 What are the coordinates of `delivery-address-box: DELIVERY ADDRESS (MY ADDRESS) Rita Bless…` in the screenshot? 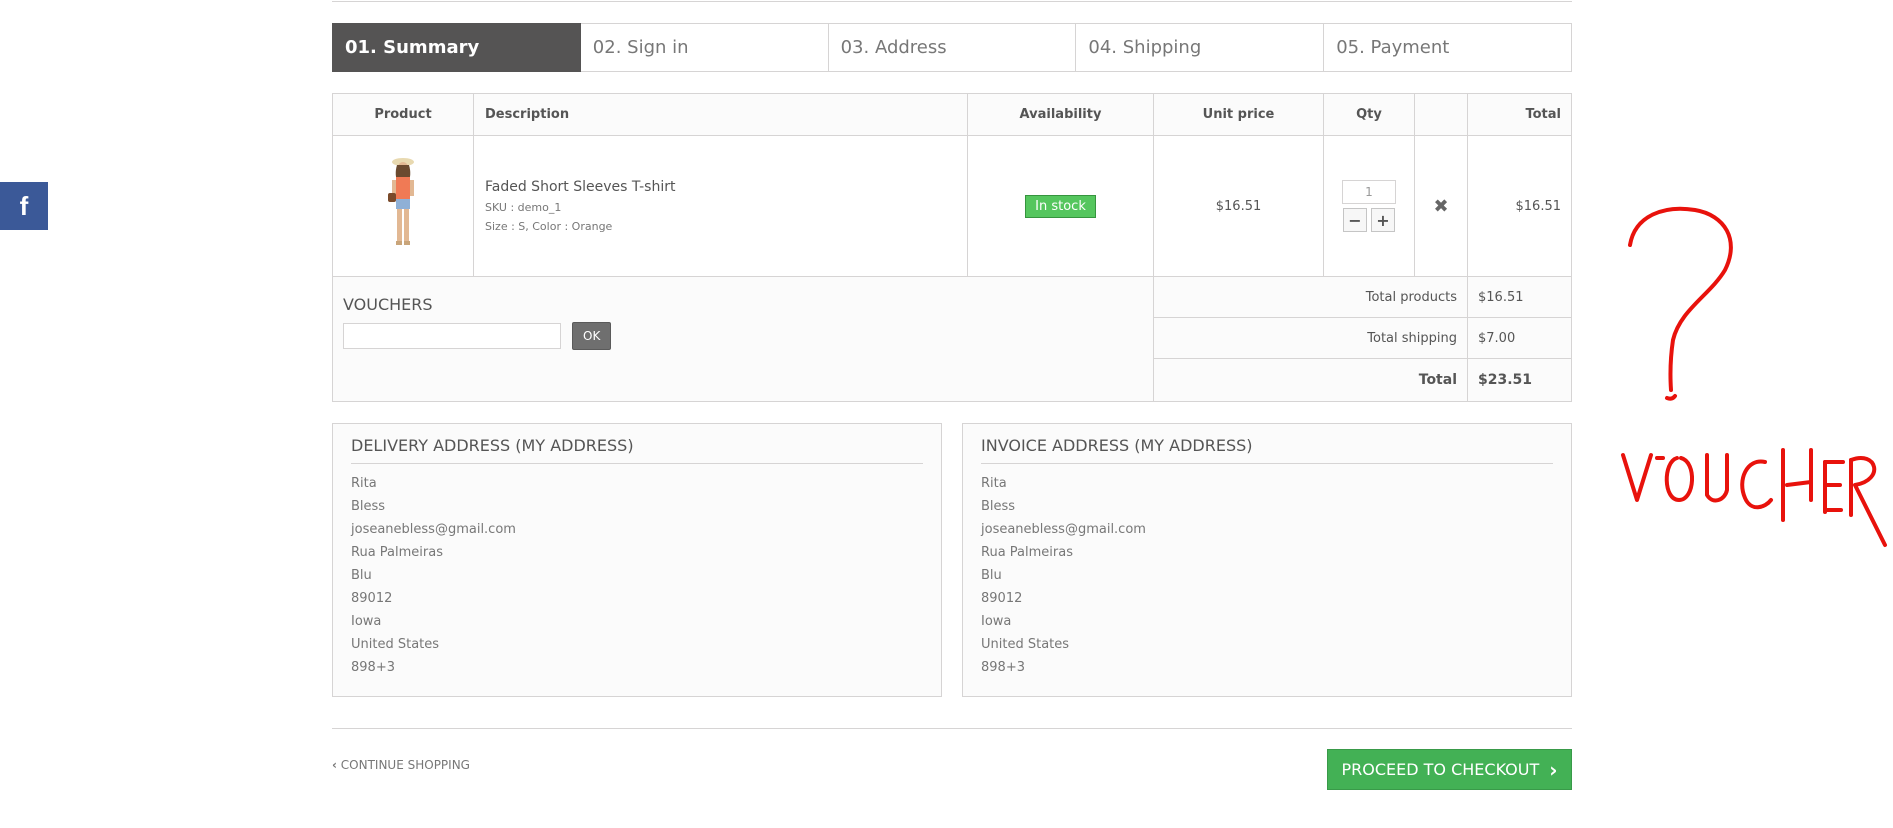 It's located at (637, 560).